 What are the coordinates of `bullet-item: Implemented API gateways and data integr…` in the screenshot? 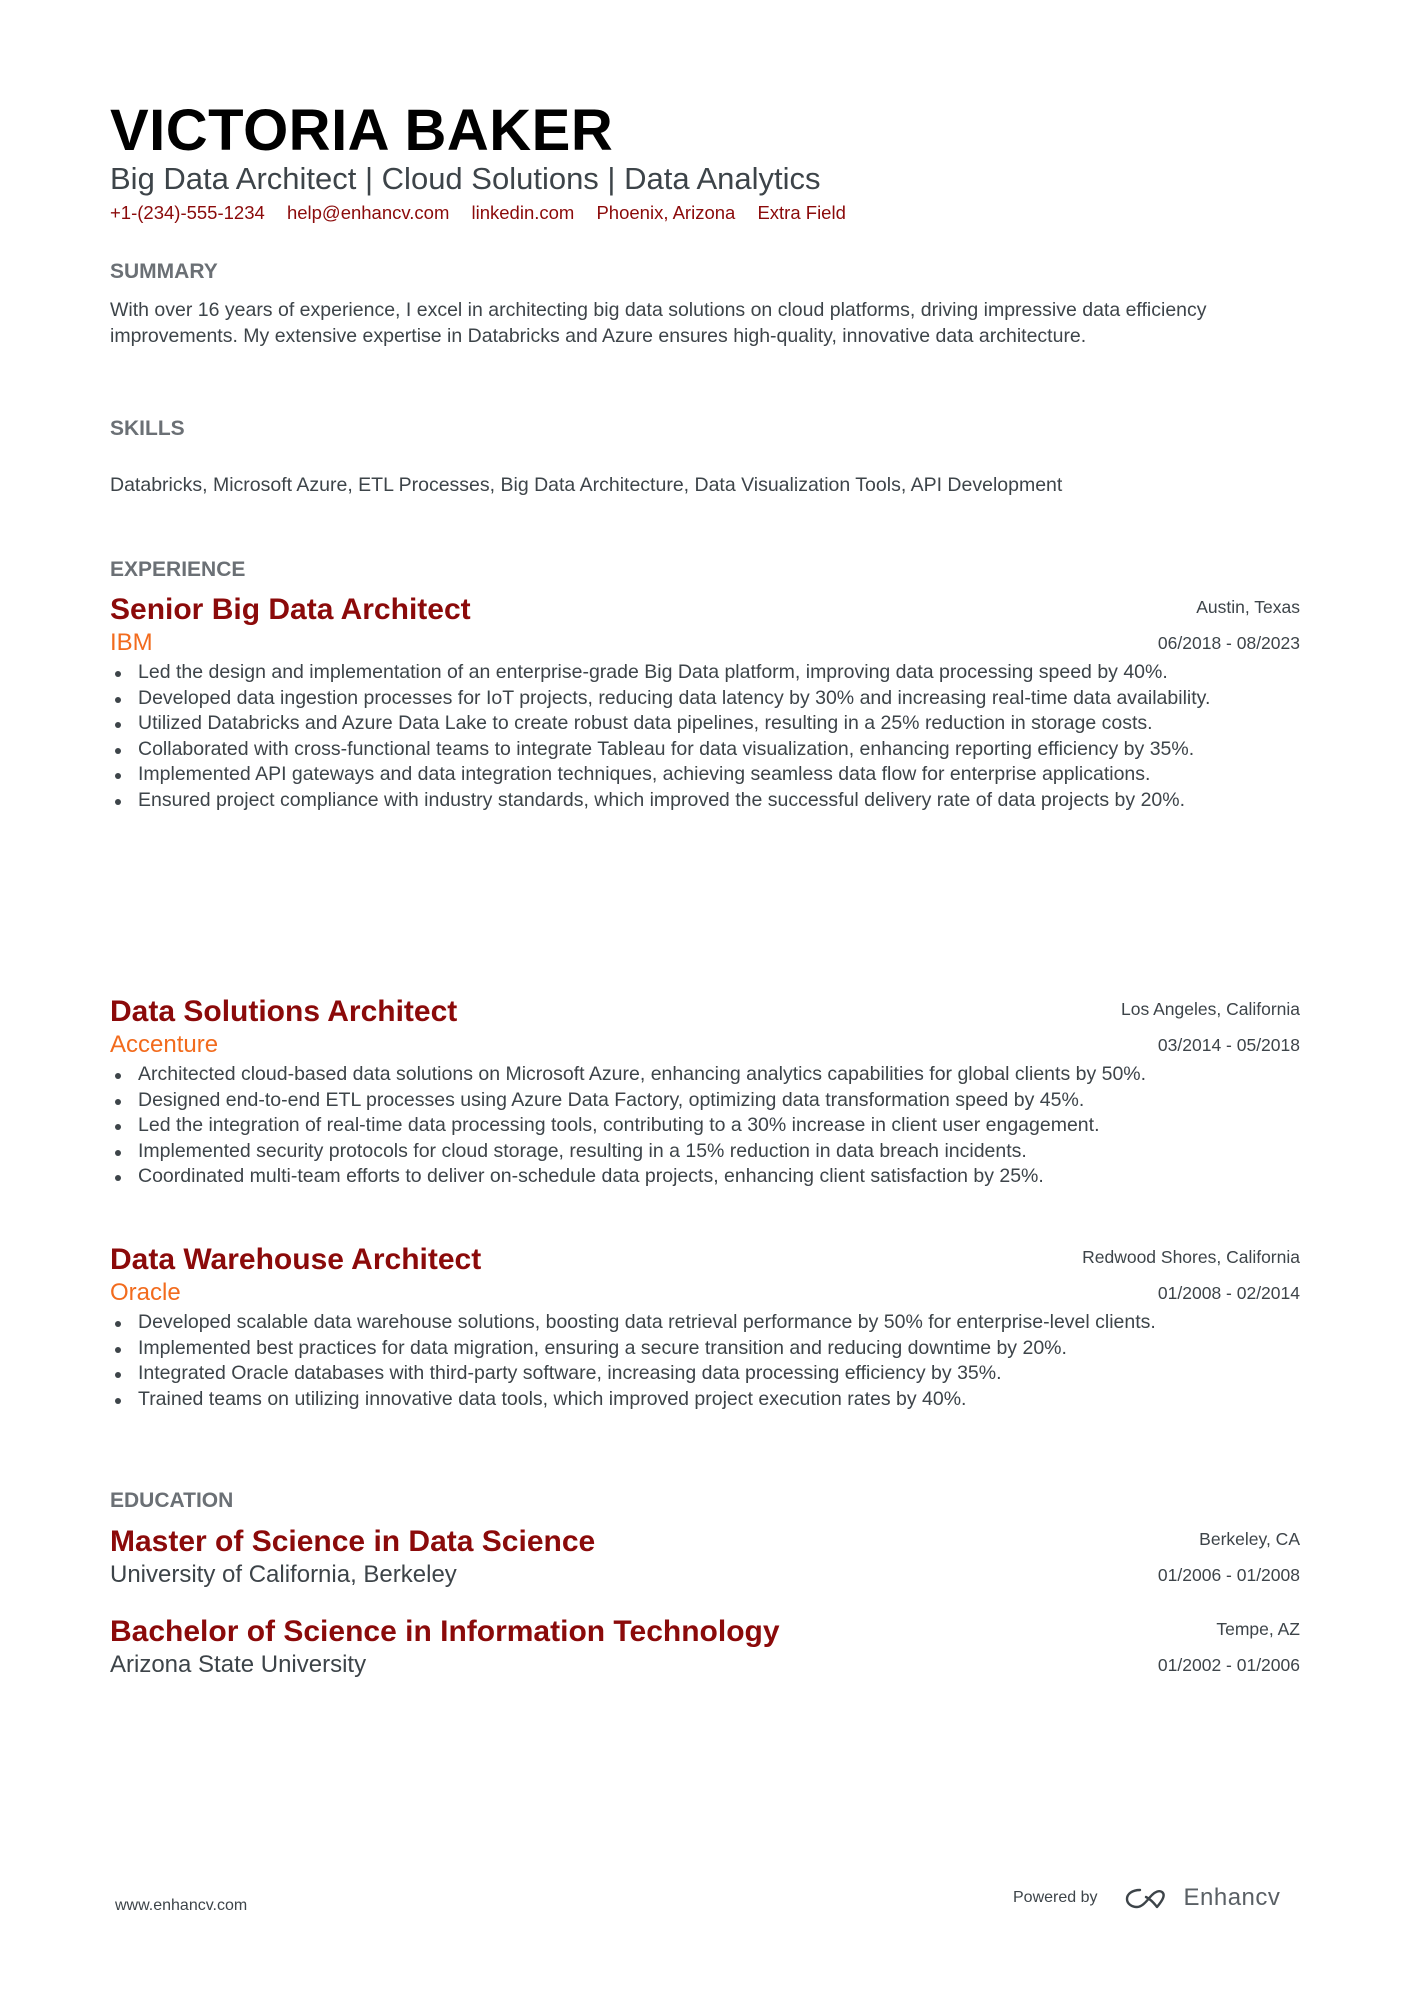 It's located at (707, 775).